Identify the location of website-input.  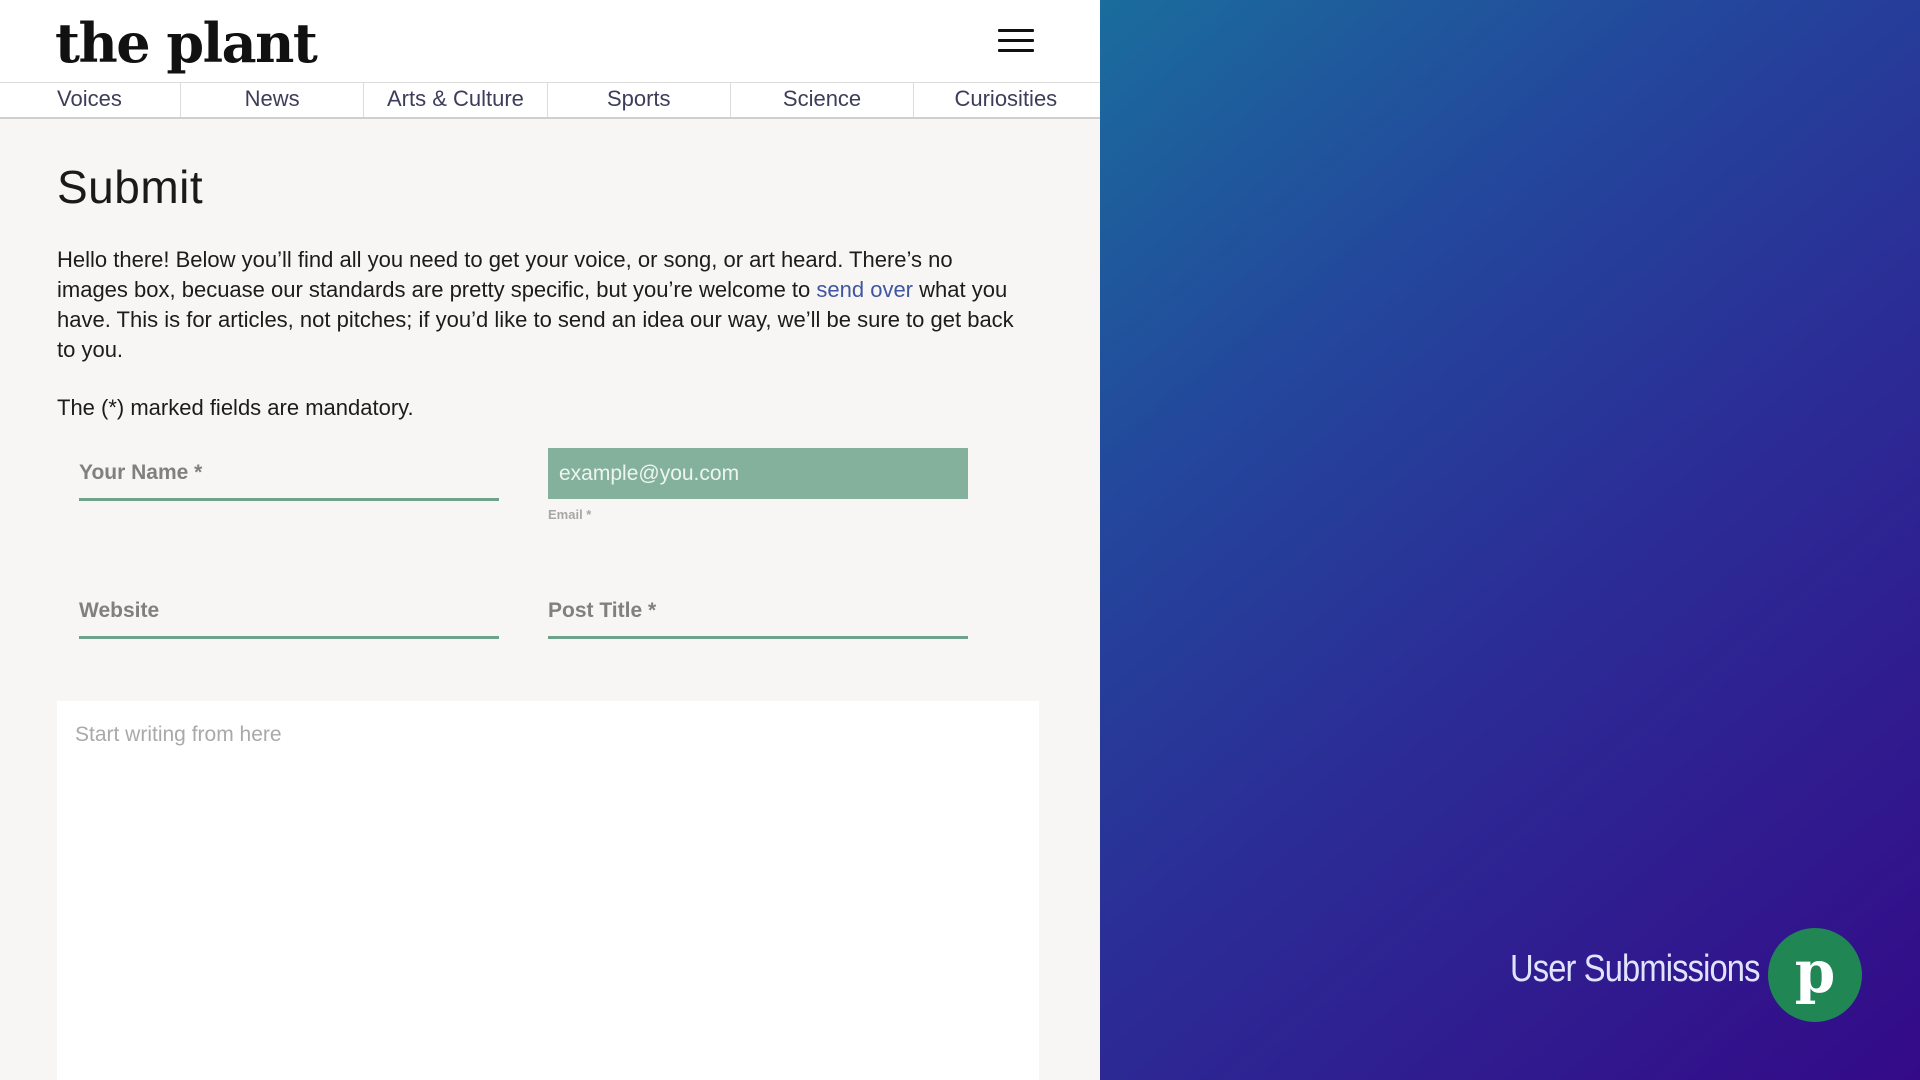
(289, 612).